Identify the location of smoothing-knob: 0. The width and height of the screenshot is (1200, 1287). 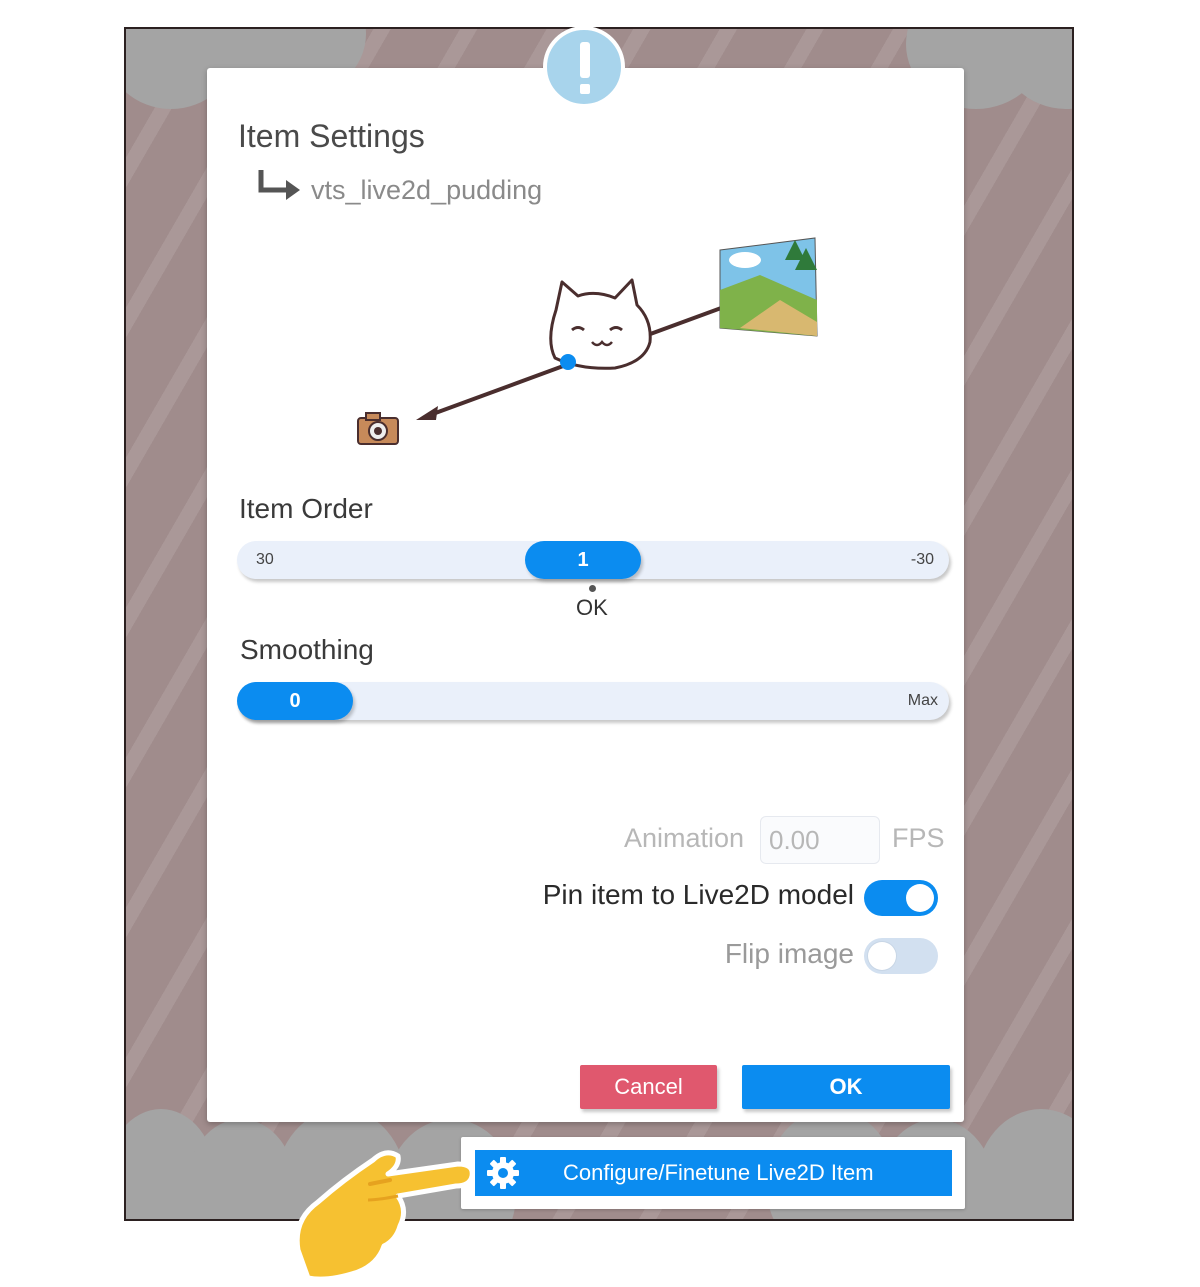
(295, 701).